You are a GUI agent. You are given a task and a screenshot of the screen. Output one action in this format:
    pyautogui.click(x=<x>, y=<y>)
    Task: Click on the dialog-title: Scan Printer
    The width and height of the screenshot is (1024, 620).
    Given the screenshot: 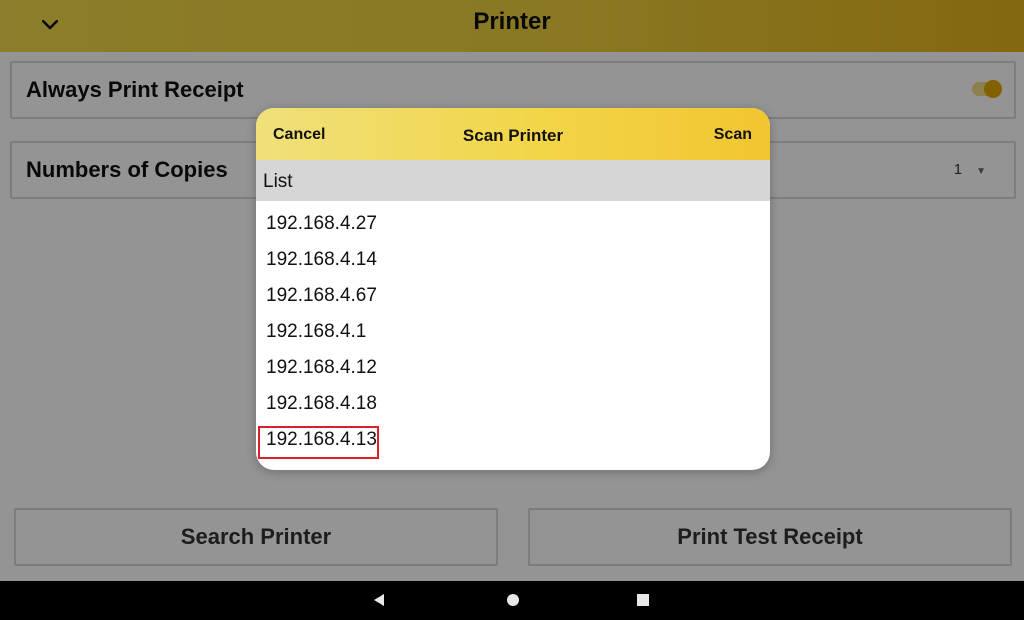 What is the action you would take?
    pyautogui.click(x=513, y=135)
    